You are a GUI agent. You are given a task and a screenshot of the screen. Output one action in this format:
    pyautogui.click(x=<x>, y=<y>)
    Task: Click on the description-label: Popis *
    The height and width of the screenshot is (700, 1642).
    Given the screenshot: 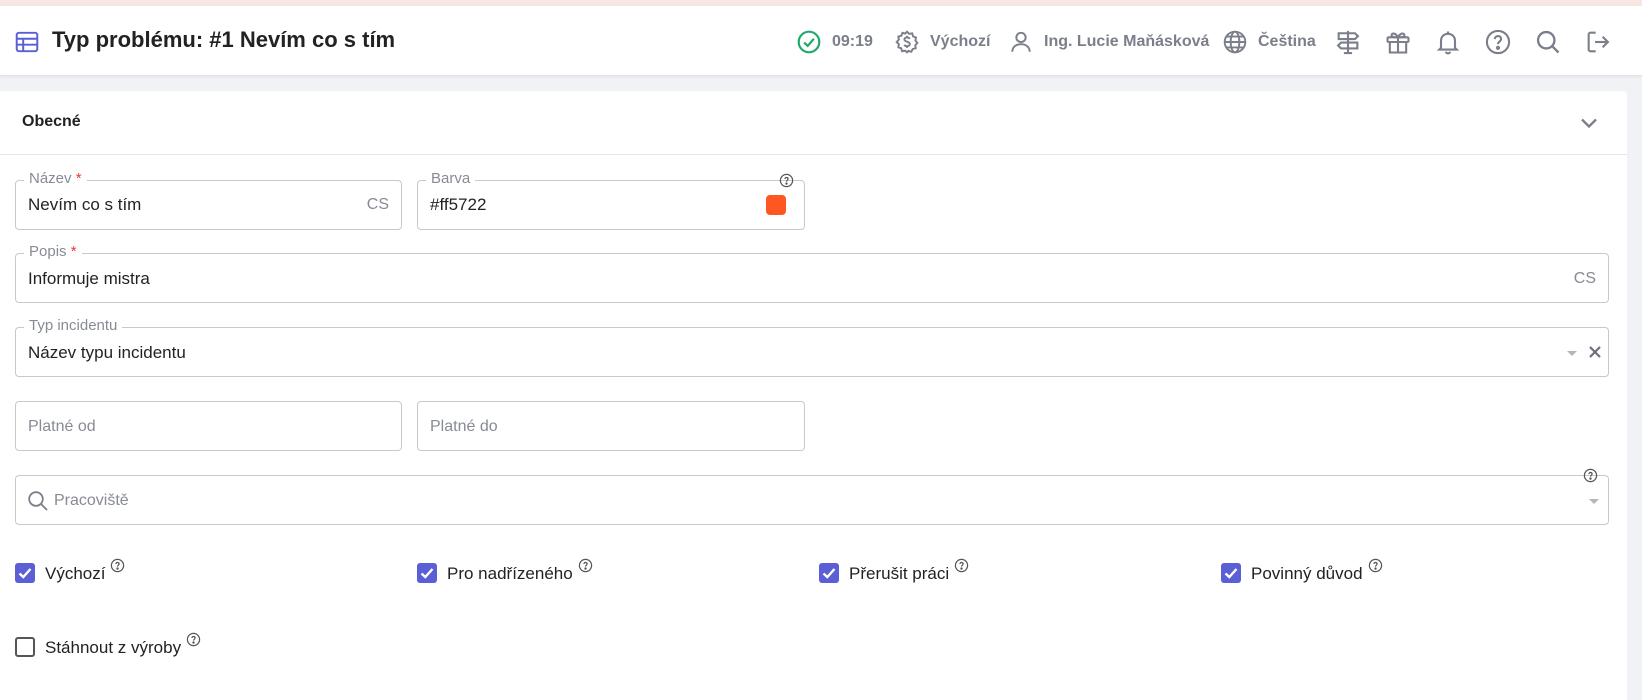 What is the action you would take?
    pyautogui.click(x=53, y=252)
    